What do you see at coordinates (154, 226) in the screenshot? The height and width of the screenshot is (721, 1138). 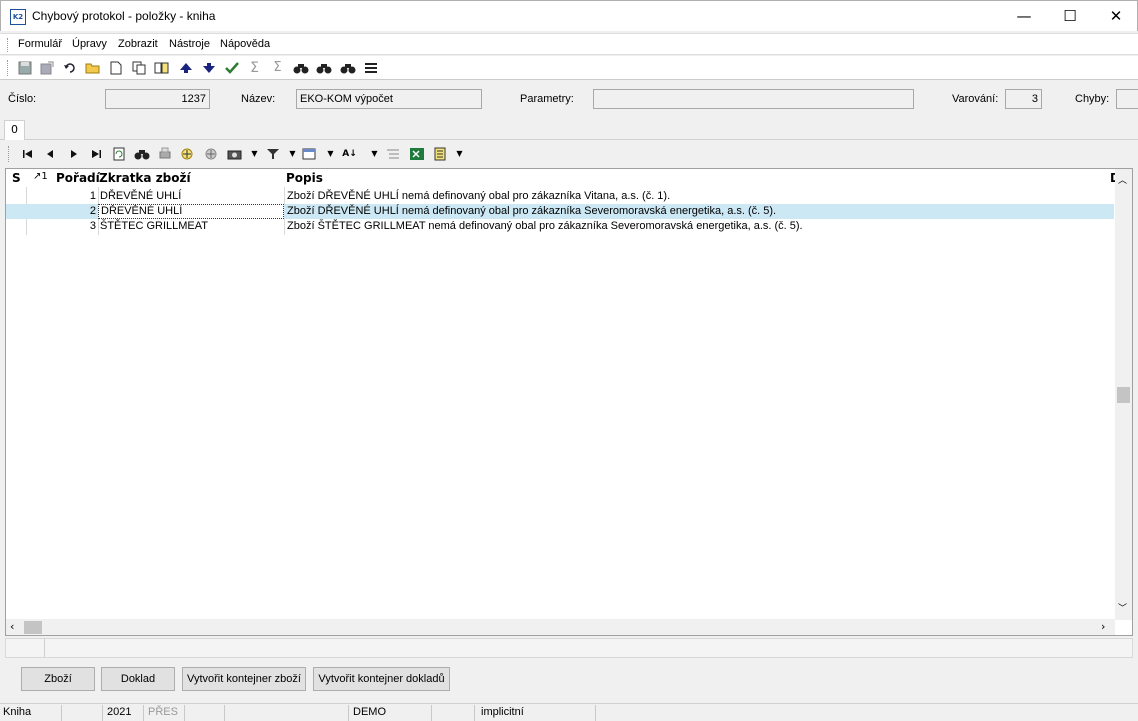 I see `cell-zkratka: ŠTĚTEC GRILLMEAT` at bounding box center [154, 226].